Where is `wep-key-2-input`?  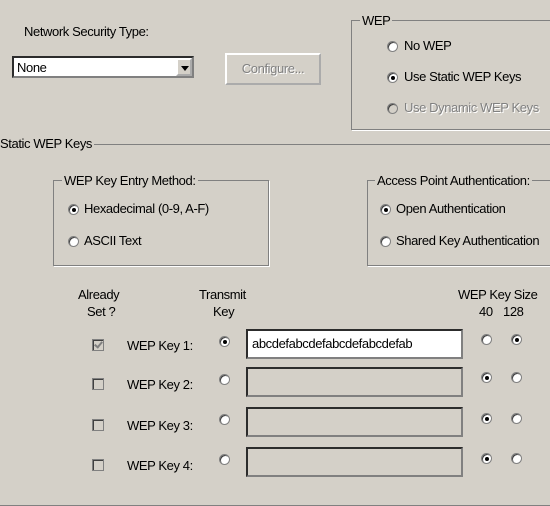 wep-key-2-input is located at coordinates (354, 382).